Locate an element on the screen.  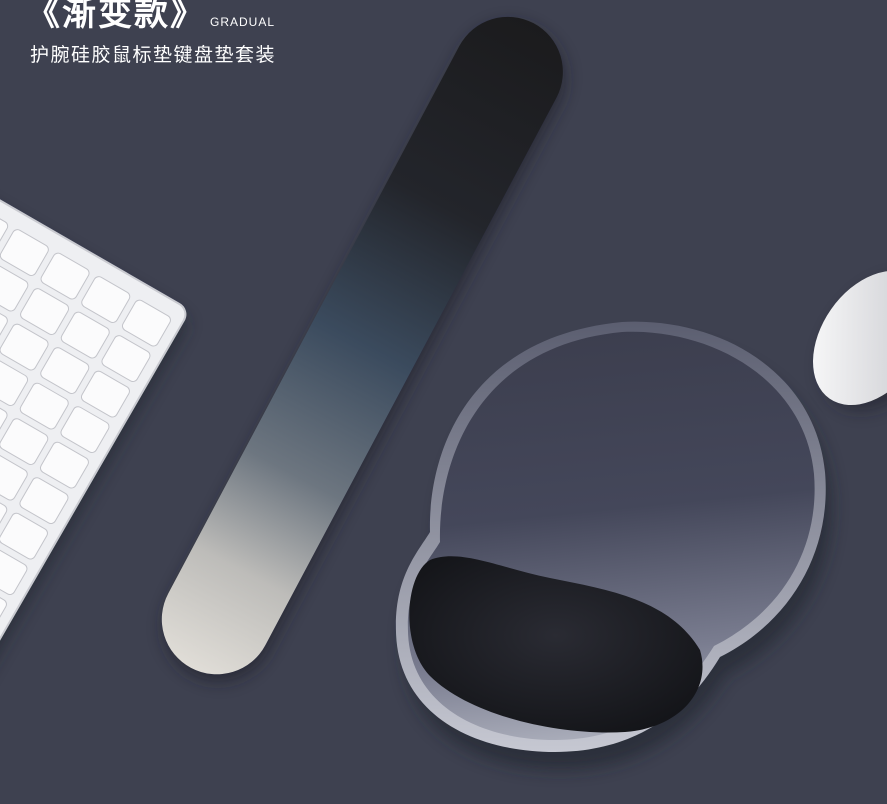
mouse is located at coordinates (850, 340).